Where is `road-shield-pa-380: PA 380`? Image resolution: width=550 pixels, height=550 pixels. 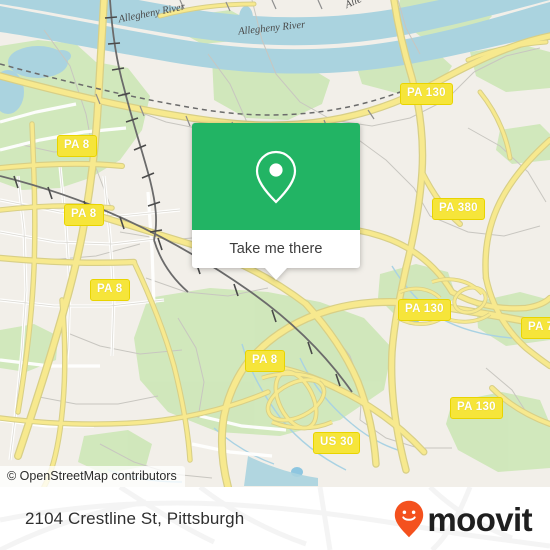 road-shield-pa-380: PA 380 is located at coordinates (458, 209).